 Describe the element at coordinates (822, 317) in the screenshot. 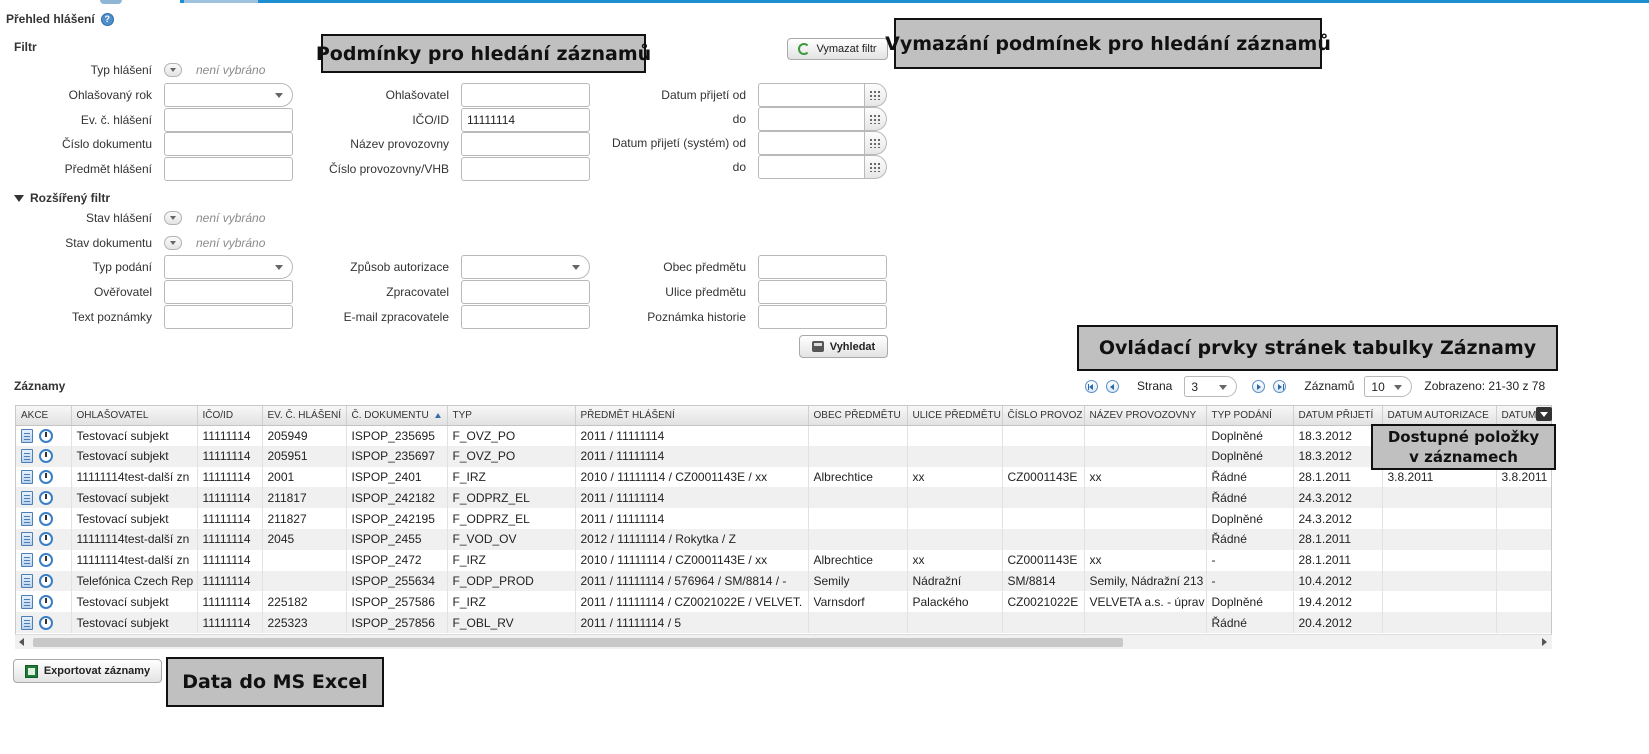

I see `poznamka-historie-input` at that location.